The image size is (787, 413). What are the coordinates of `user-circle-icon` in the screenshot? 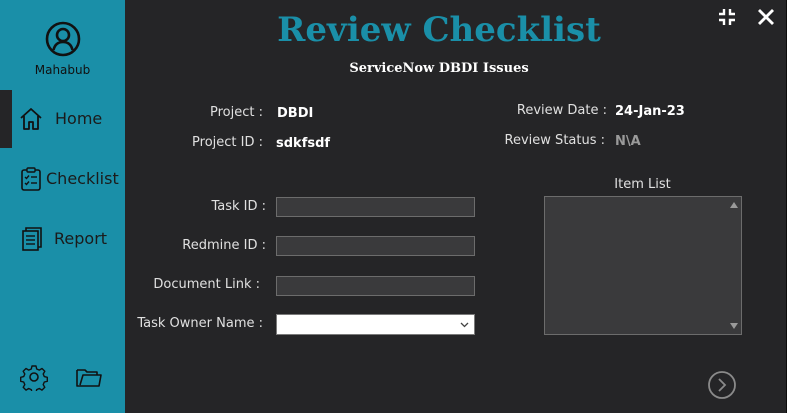 It's located at (63, 39).